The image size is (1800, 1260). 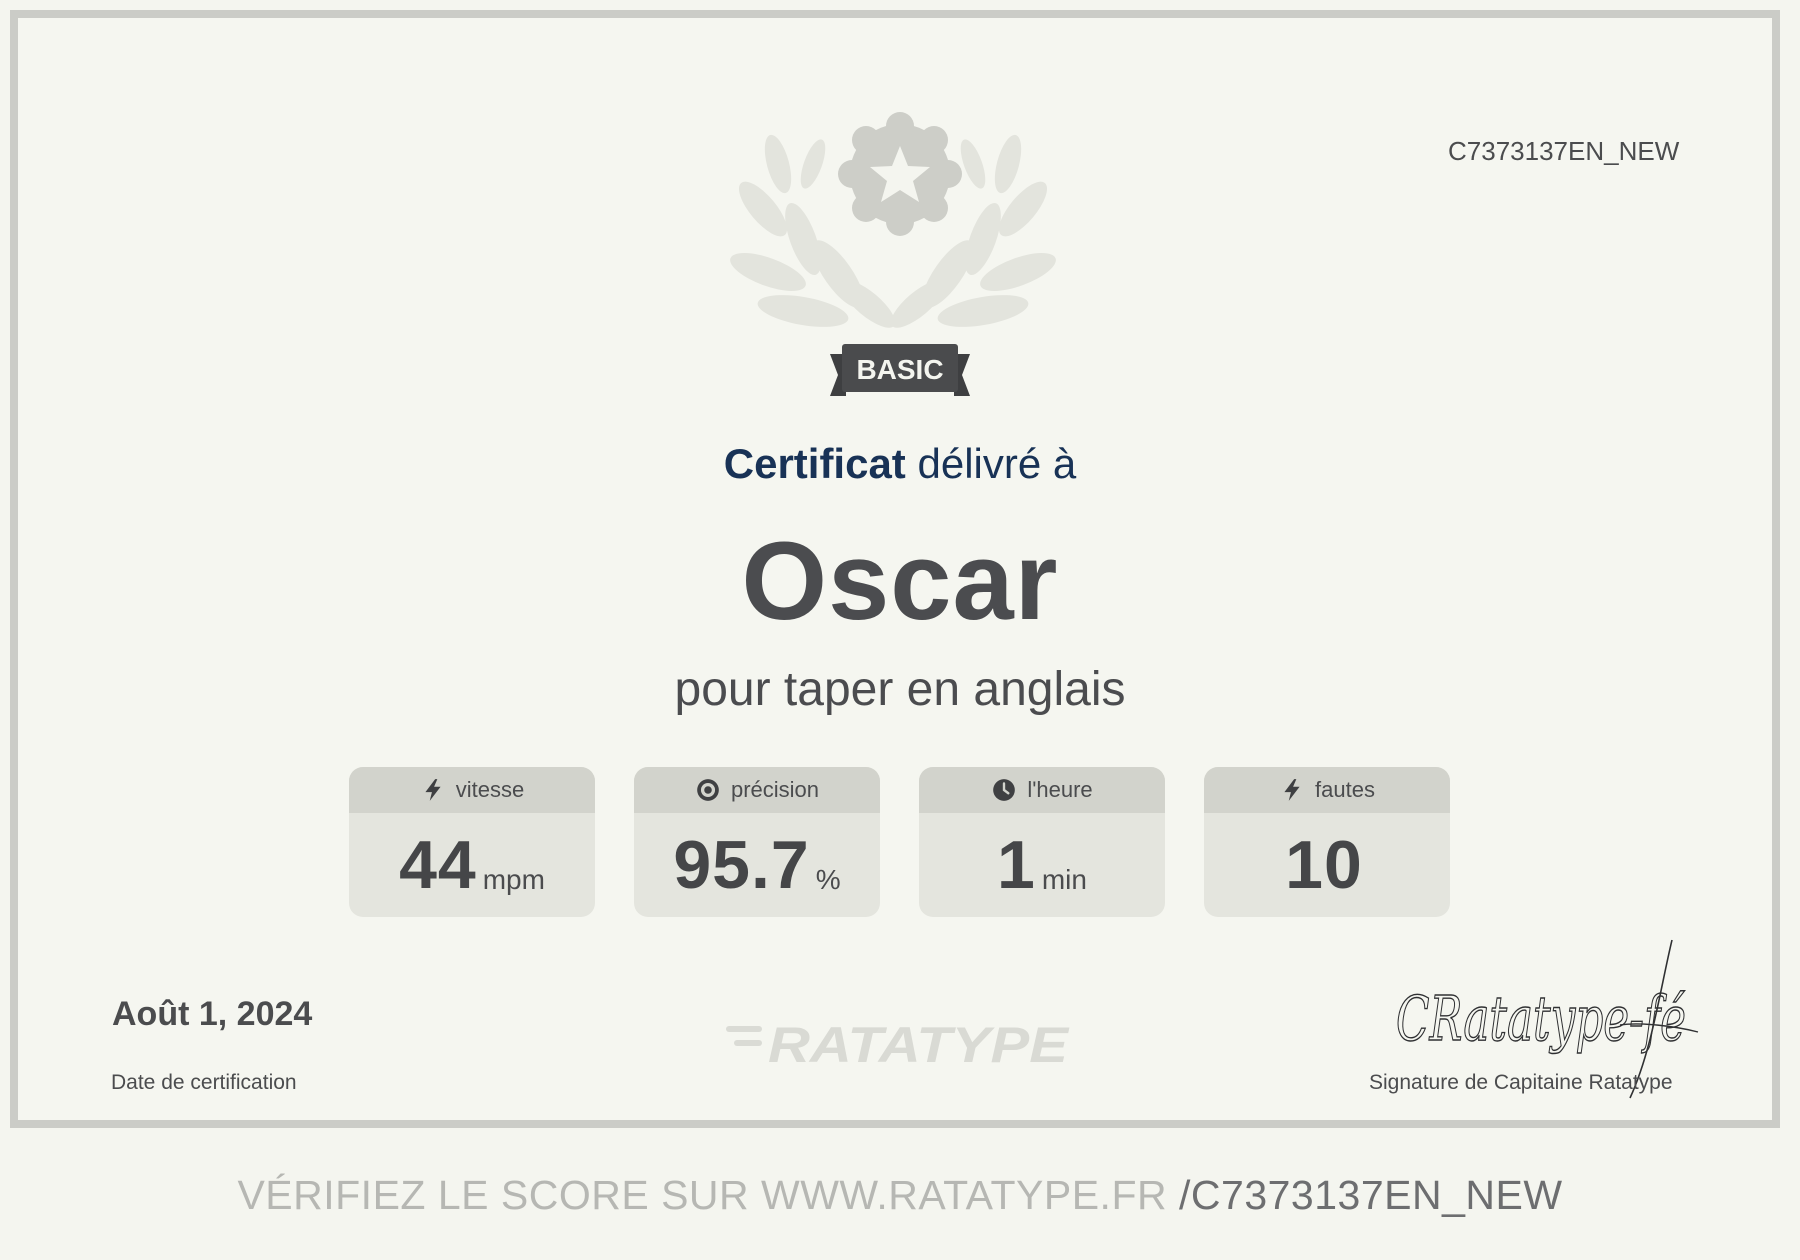 I want to click on stat-value: 1, so click(x=1016, y=865).